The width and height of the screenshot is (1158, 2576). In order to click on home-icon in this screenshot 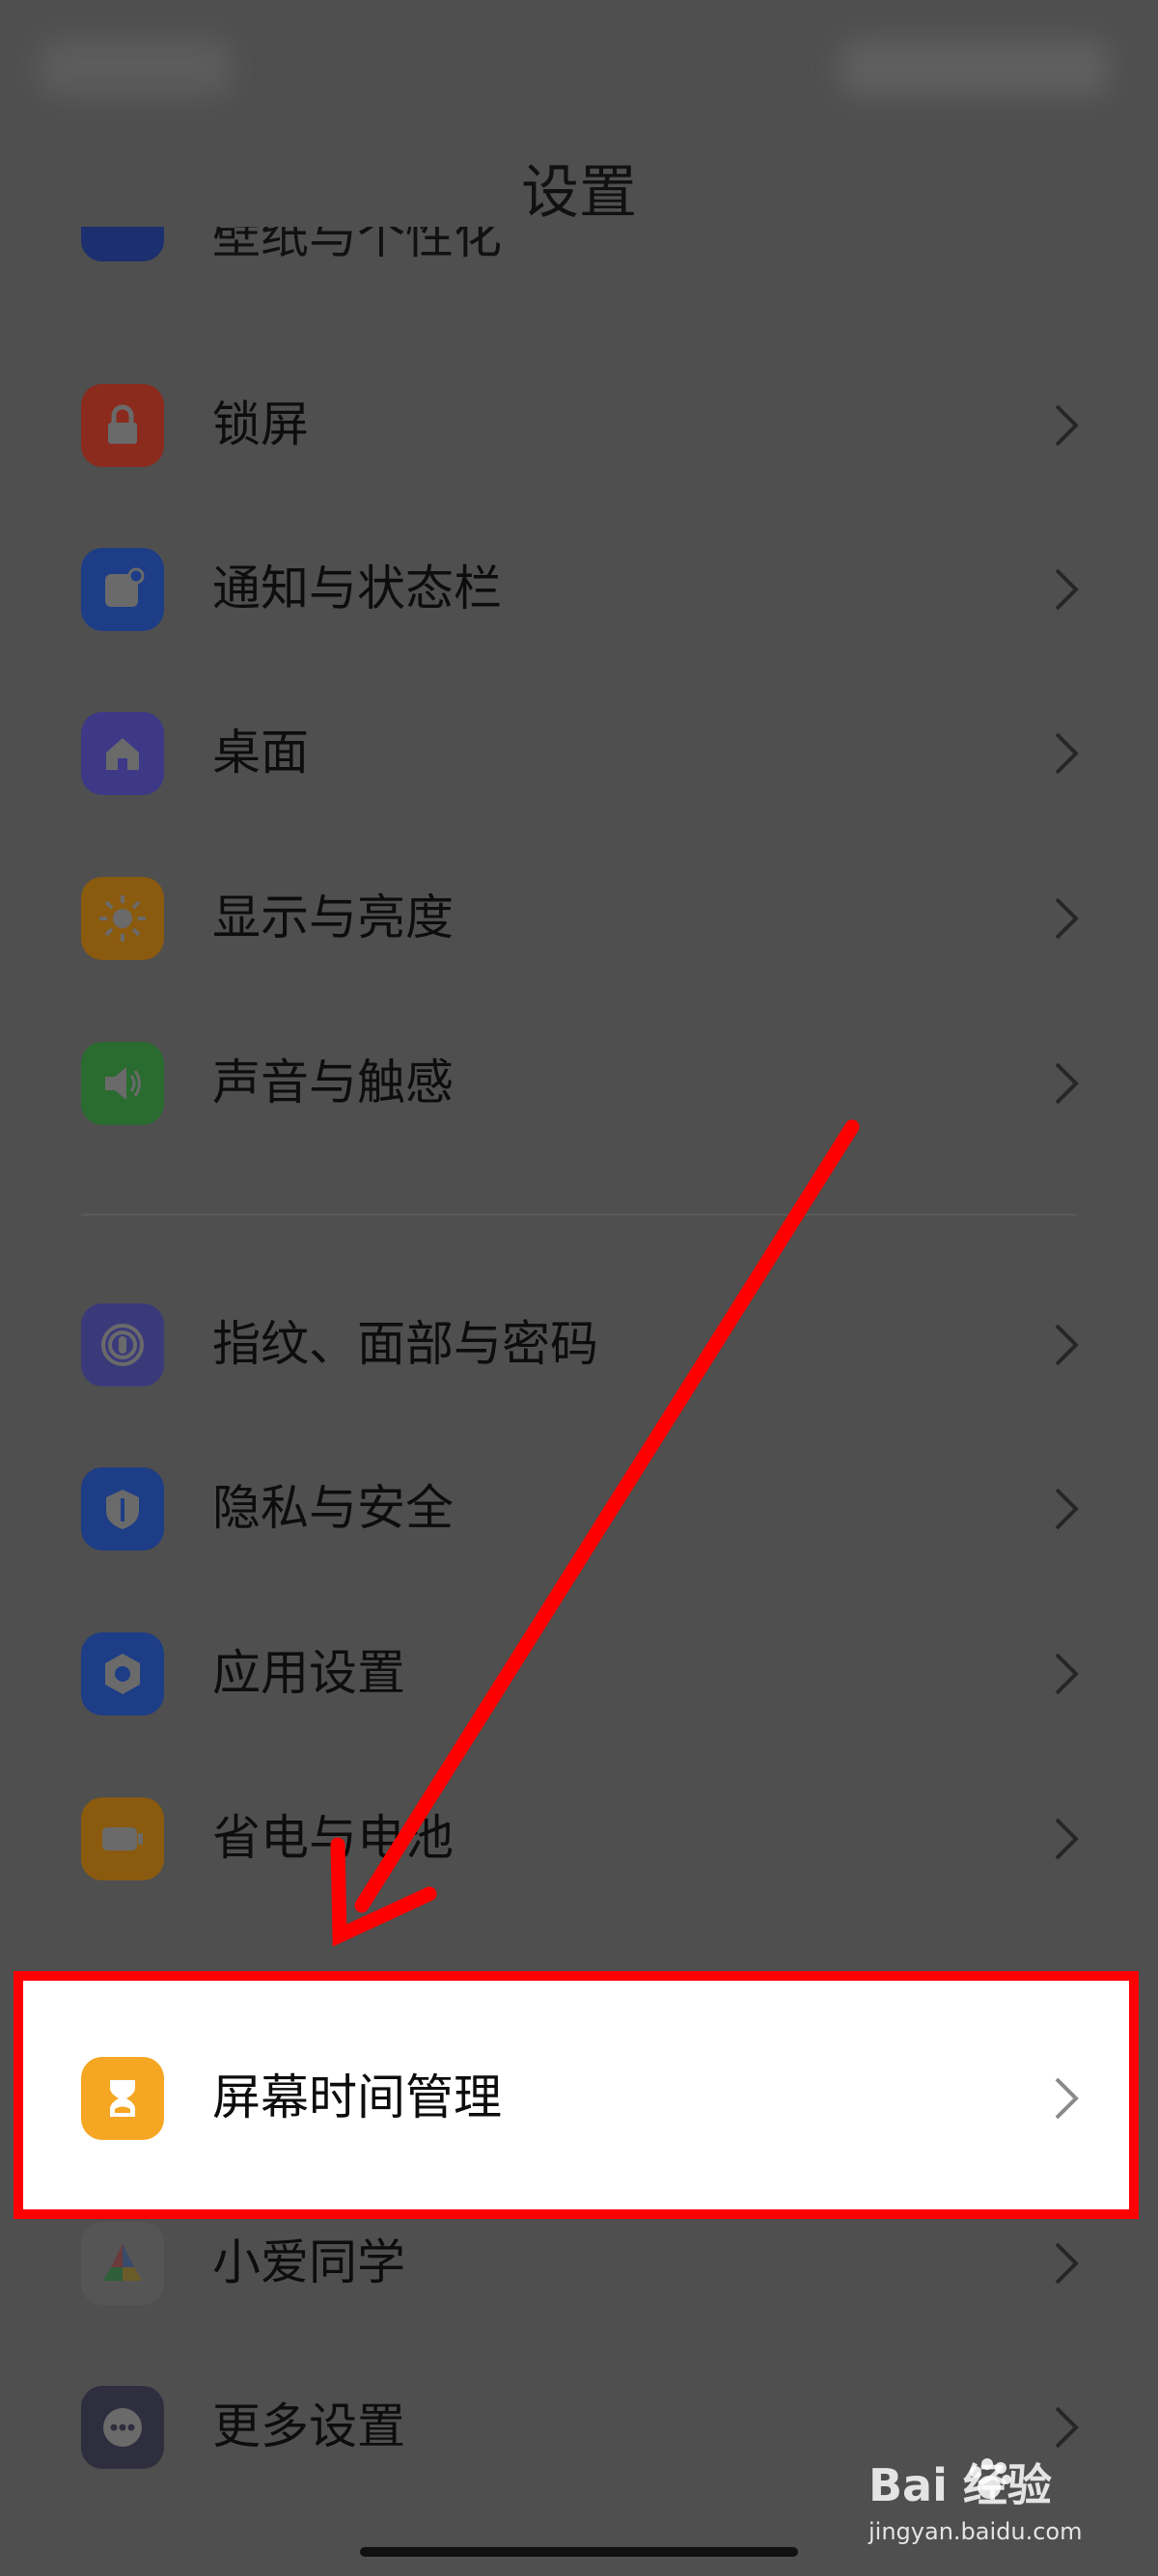, I will do `click(122, 753)`.